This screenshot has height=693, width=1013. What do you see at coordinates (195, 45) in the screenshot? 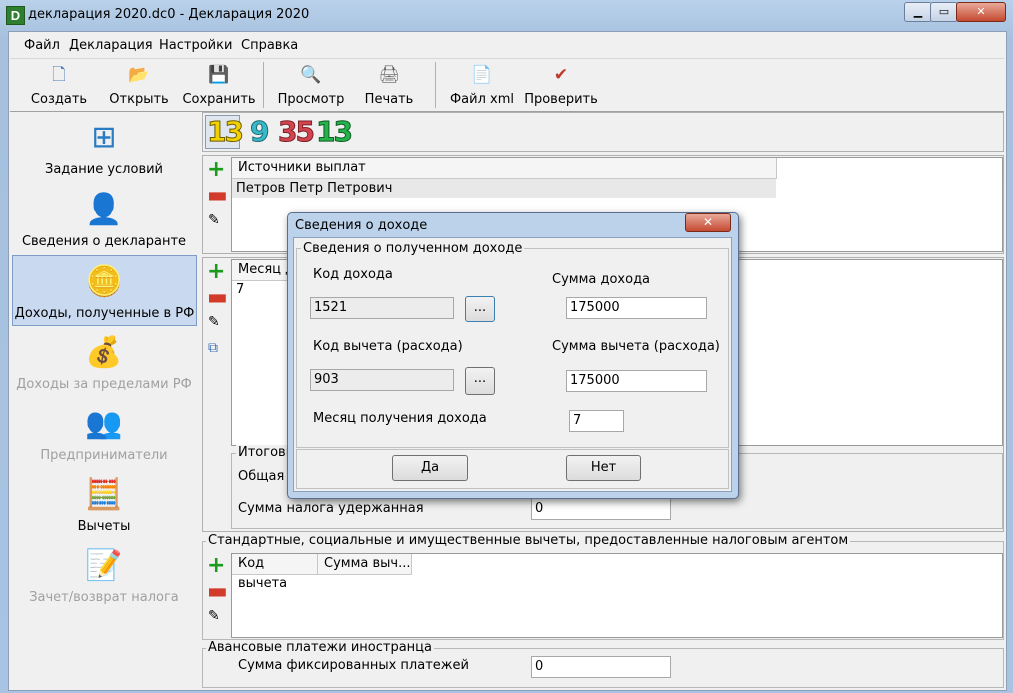
I see `menu-settings: Настройки` at bounding box center [195, 45].